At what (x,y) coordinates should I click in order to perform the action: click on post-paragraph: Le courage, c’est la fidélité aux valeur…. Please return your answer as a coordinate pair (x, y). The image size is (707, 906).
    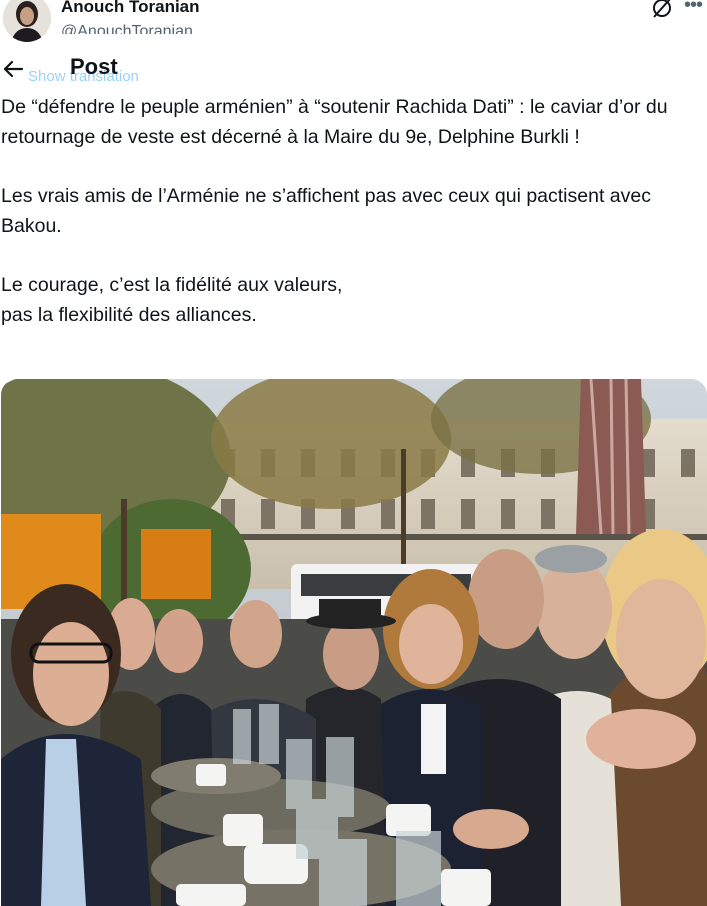
    Looking at the image, I should click on (172, 300).